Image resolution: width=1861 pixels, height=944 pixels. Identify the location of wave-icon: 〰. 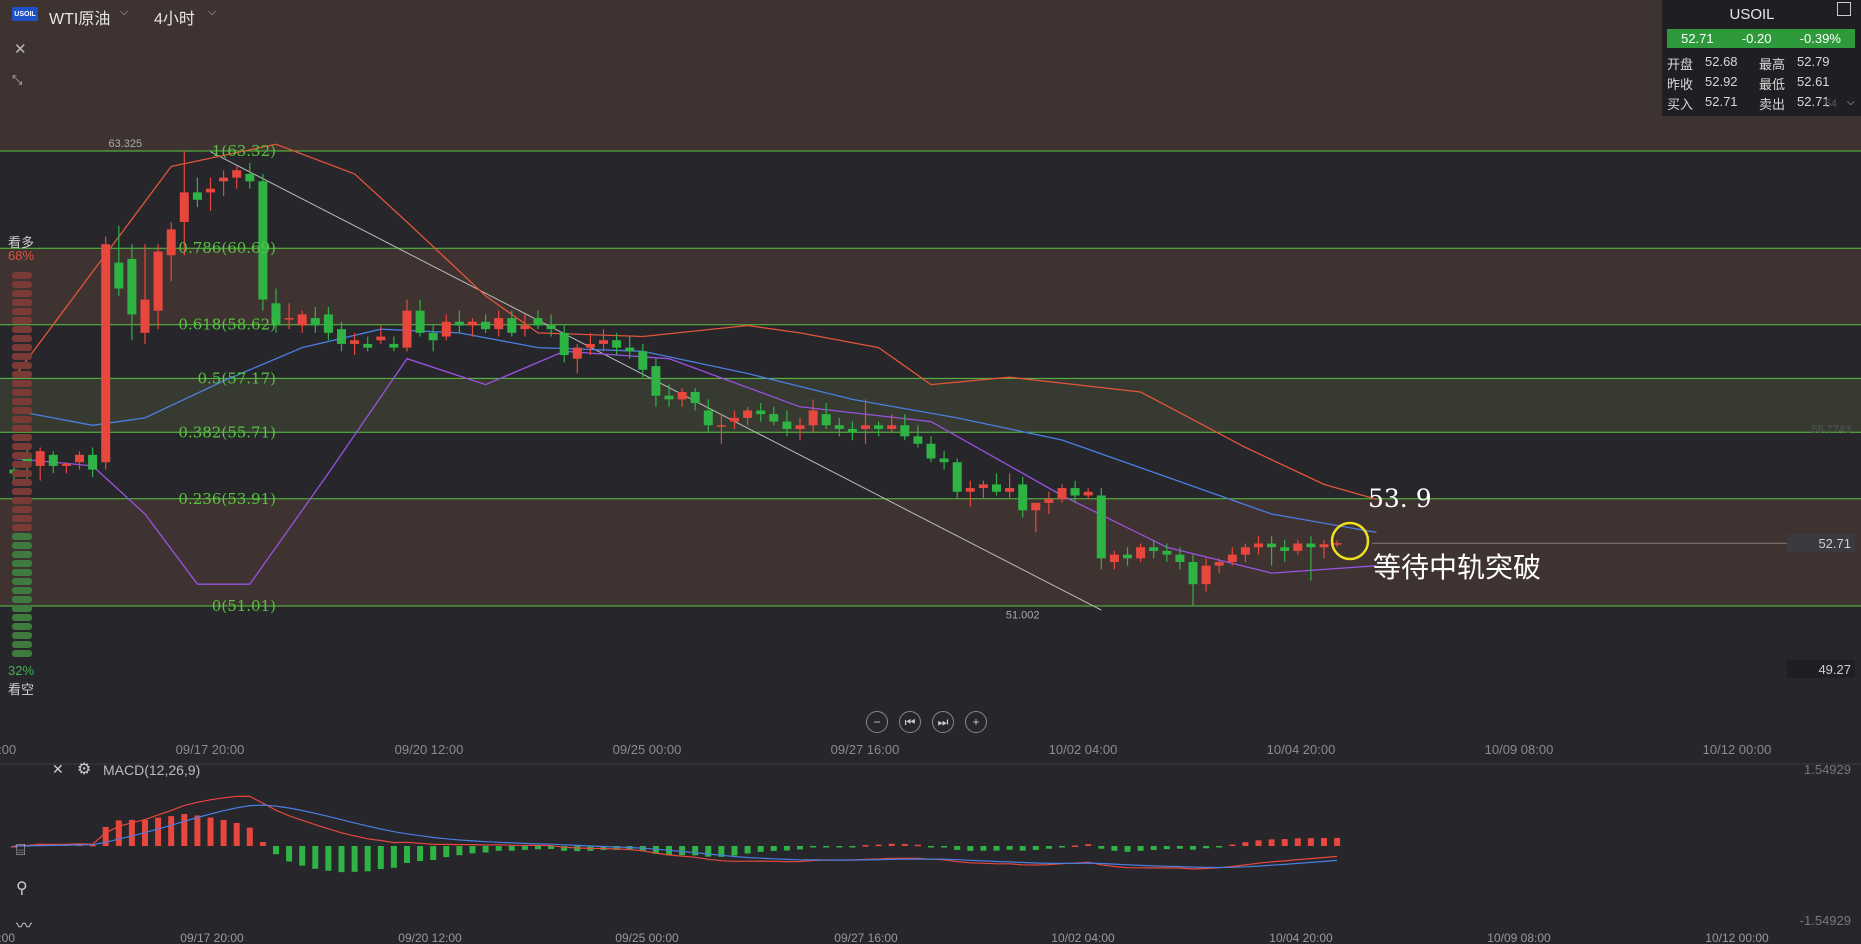
(24, 924).